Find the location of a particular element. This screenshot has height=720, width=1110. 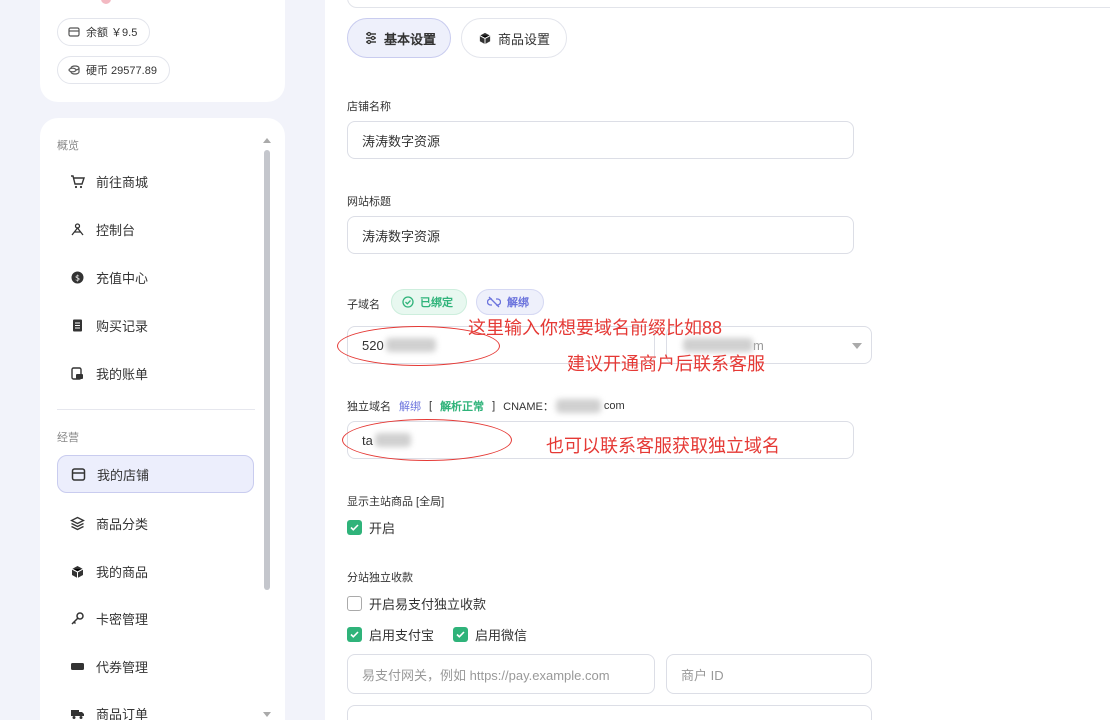

sidebar-item-label: 商品分类 is located at coordinates (122, 524).